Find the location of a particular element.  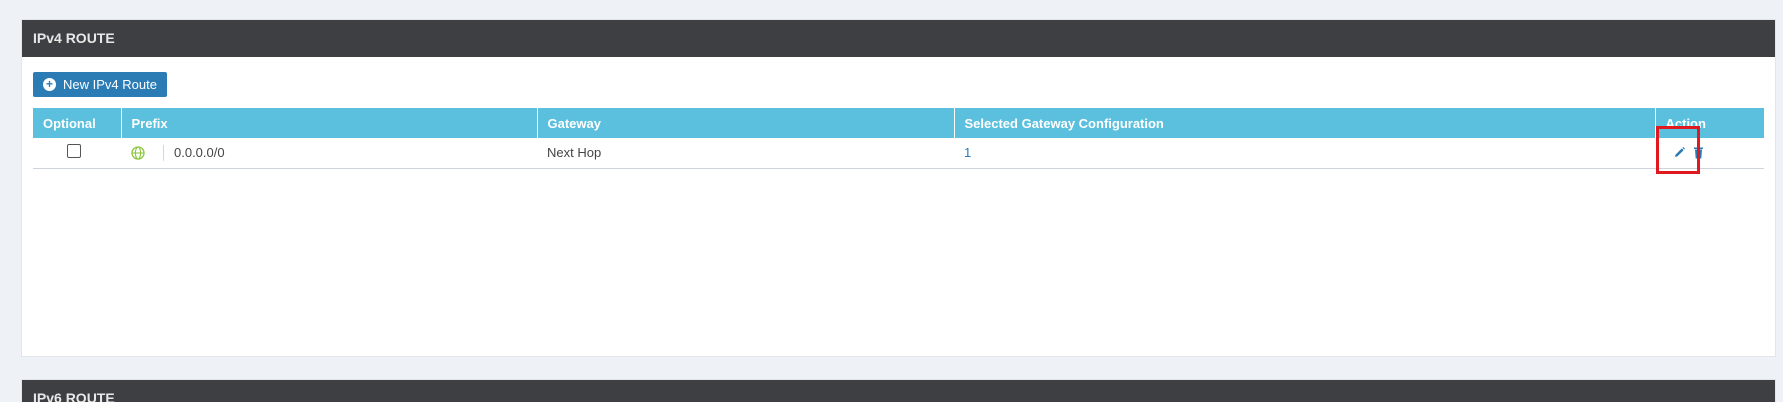

selected-gateway-configuration-link: 1 is located at coordinates (967, 152).